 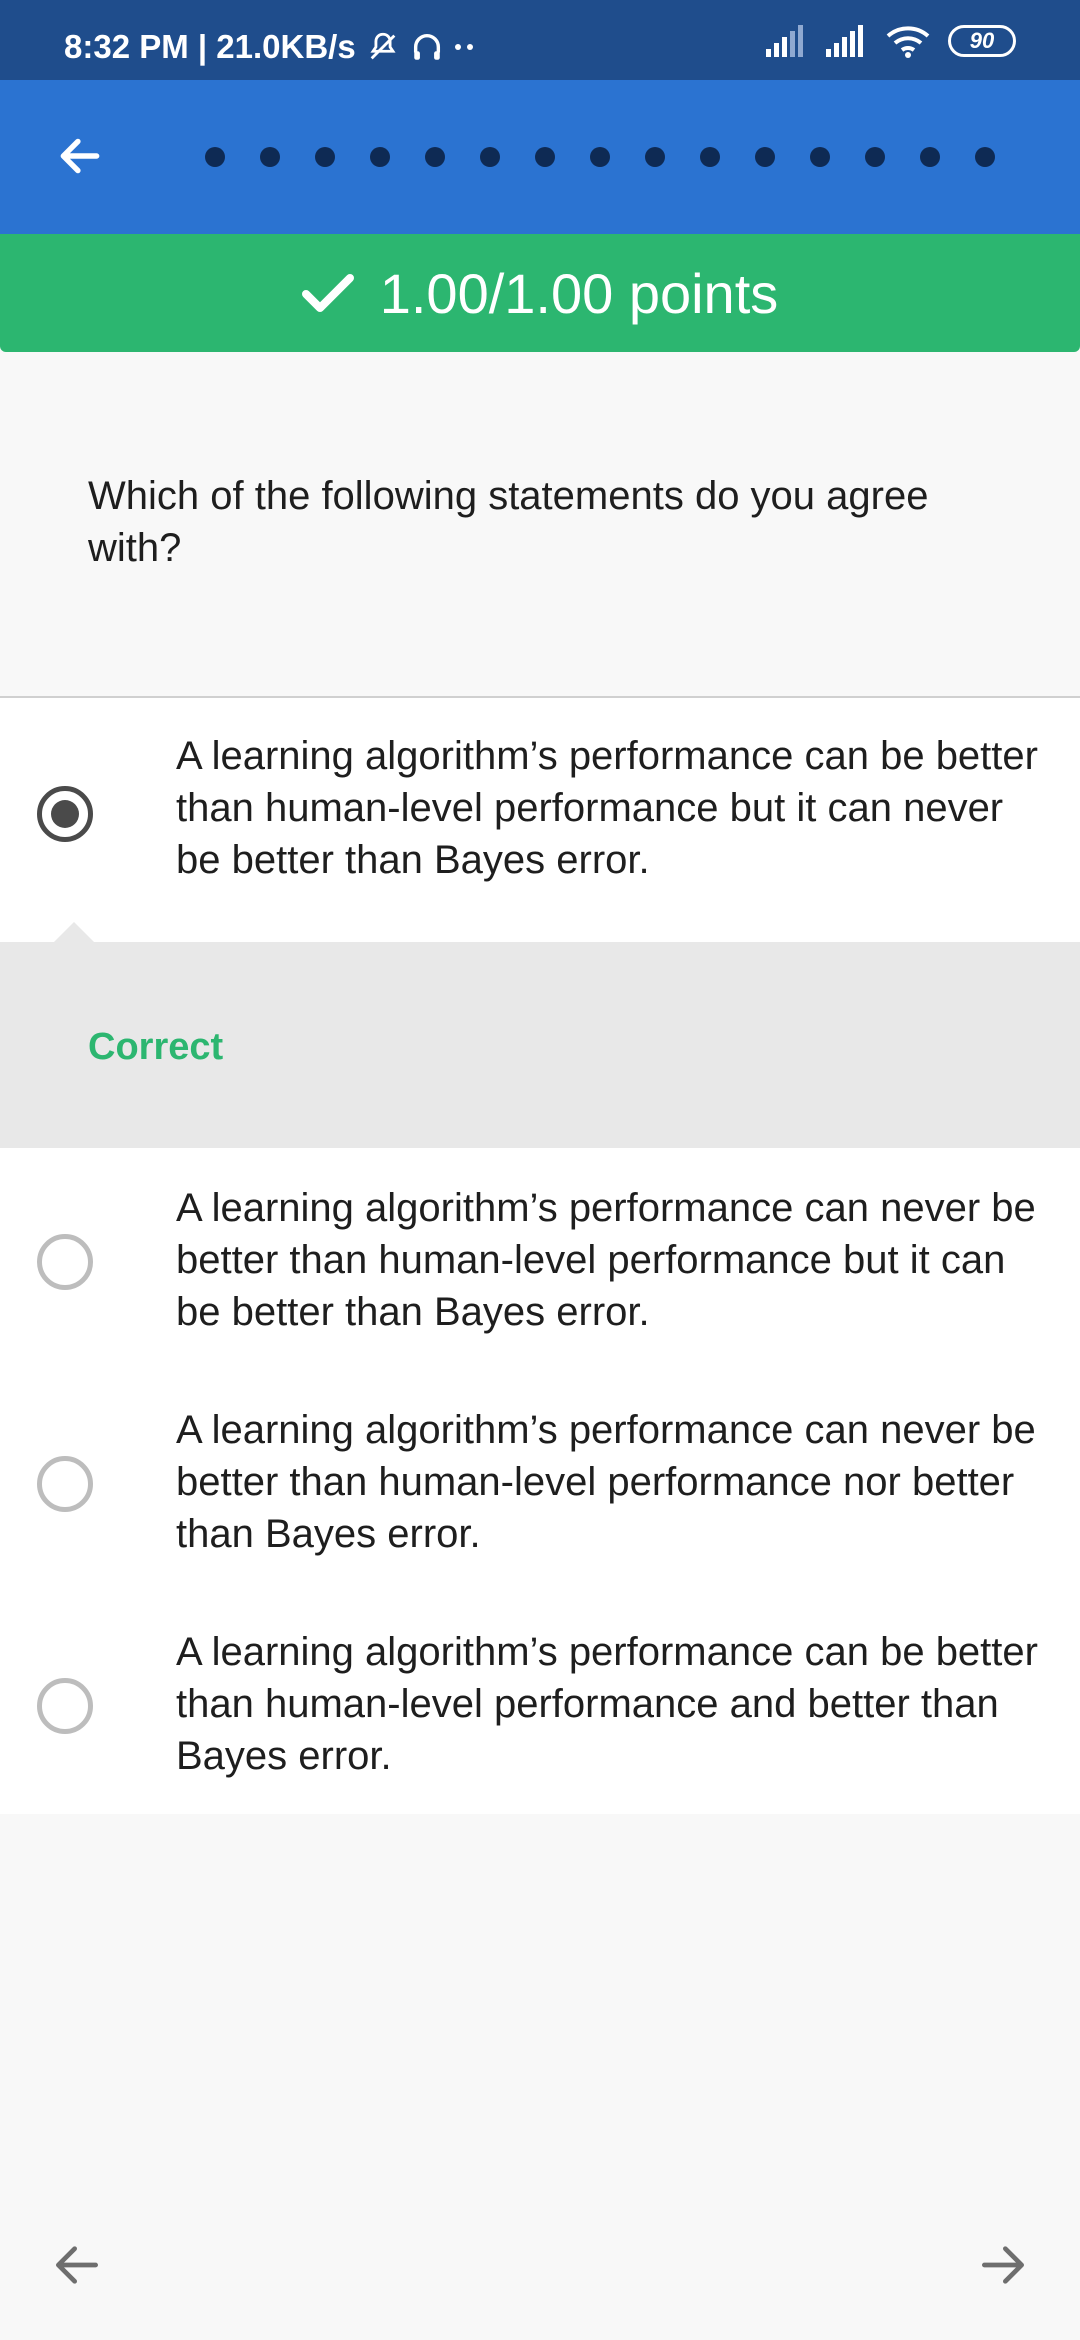 I want to click on previous-question-button, so click(x=77, y=2265).